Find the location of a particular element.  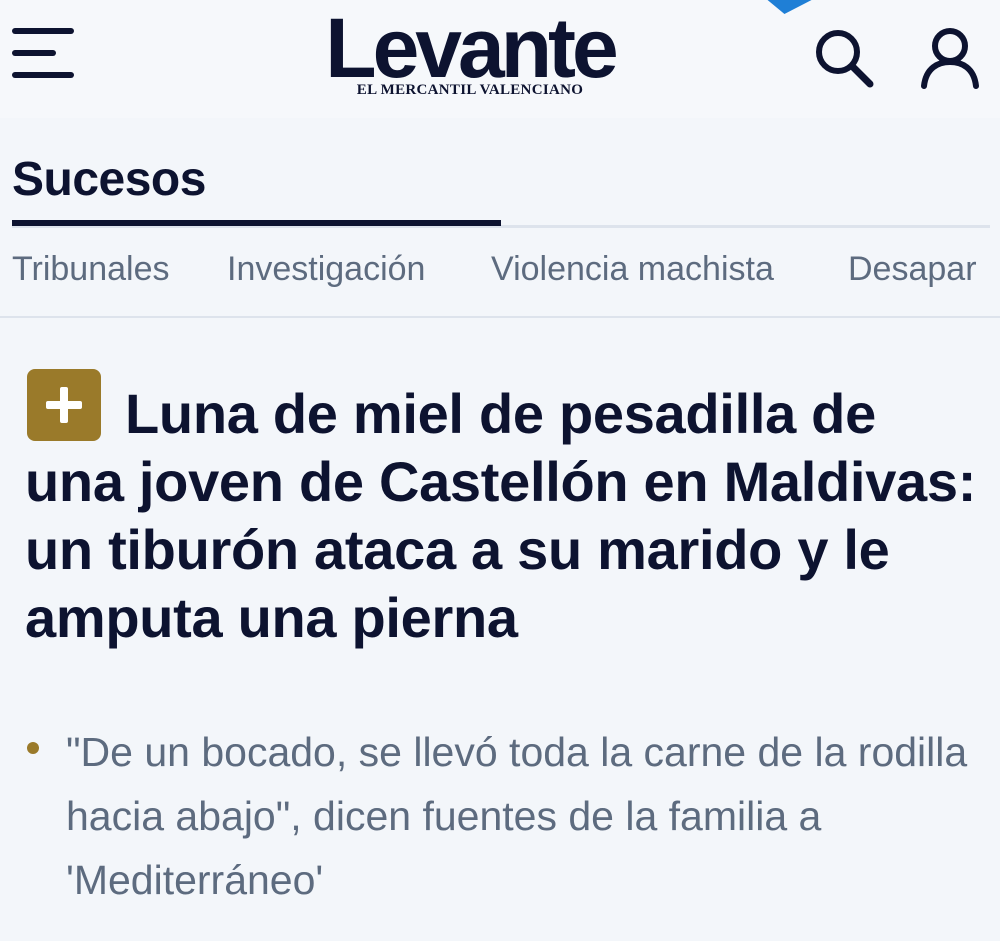

corner-triangle-icon is located at coordinates (787, 7).